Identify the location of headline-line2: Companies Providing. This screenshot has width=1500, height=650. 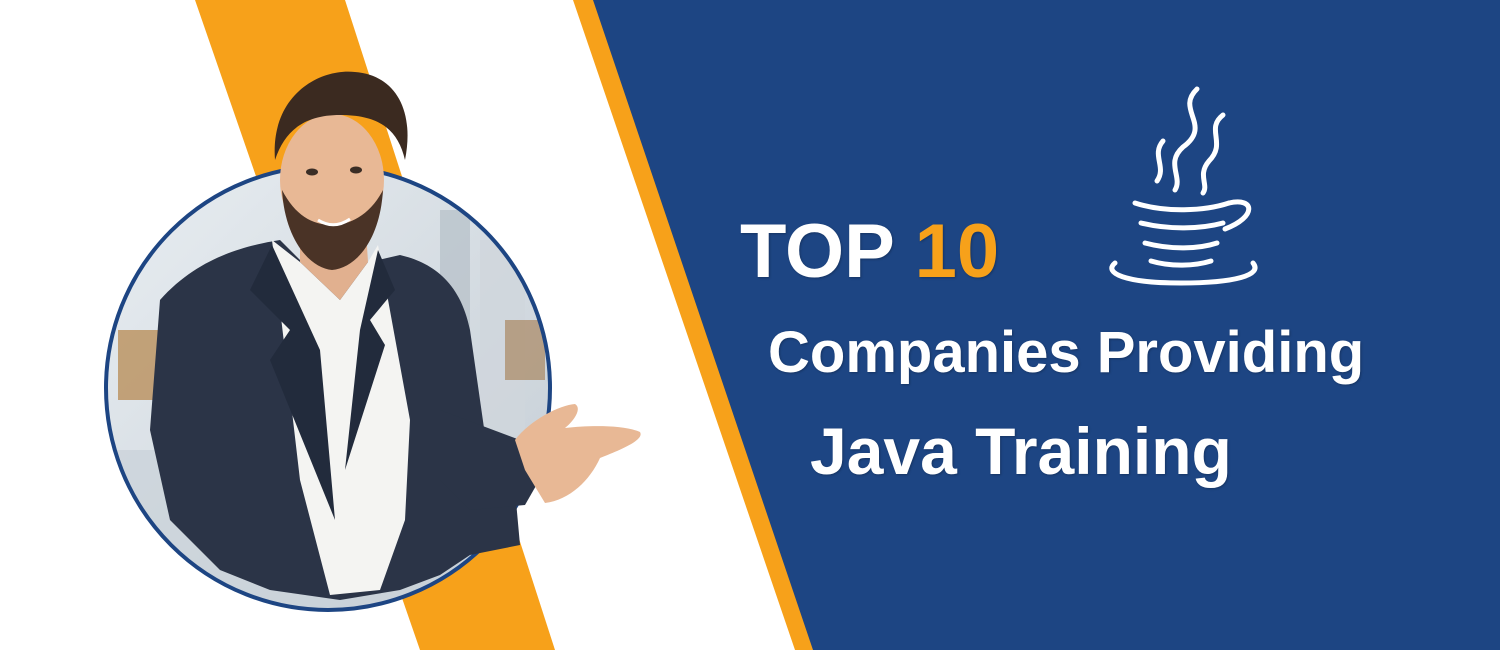
(1066, 352).